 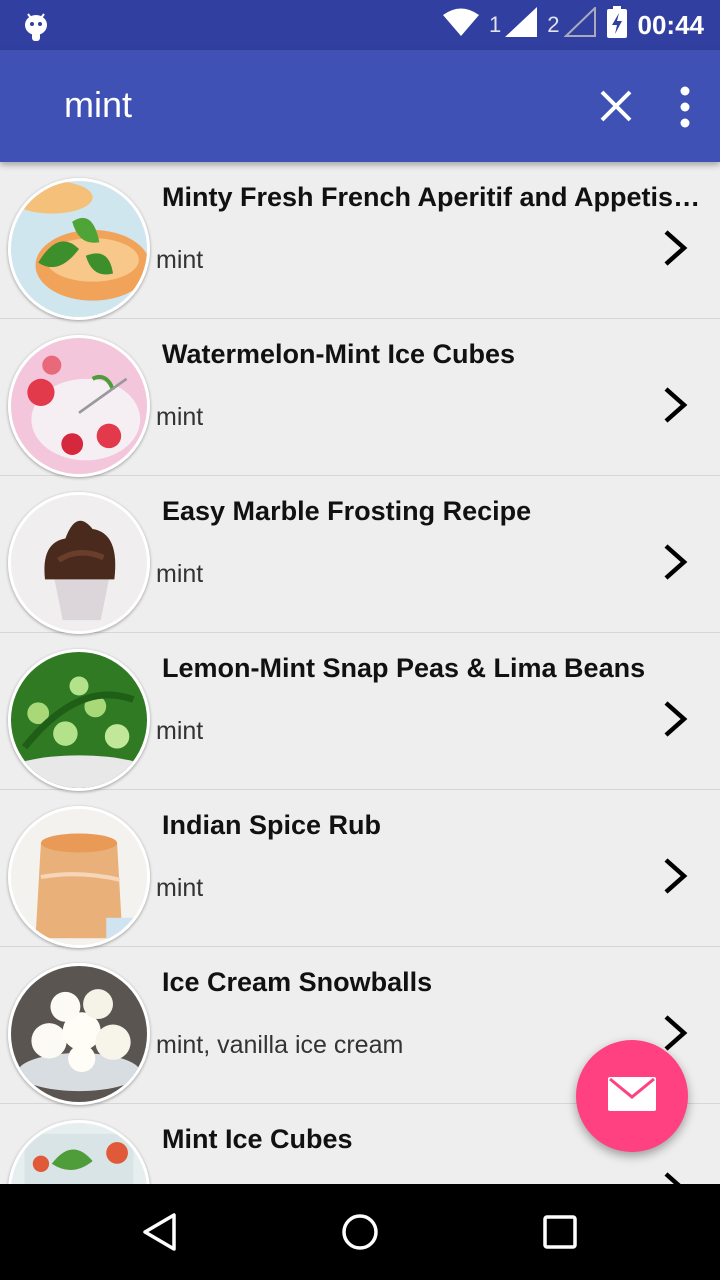 I want to click on wifi-icon, so click(x=461, y=25).